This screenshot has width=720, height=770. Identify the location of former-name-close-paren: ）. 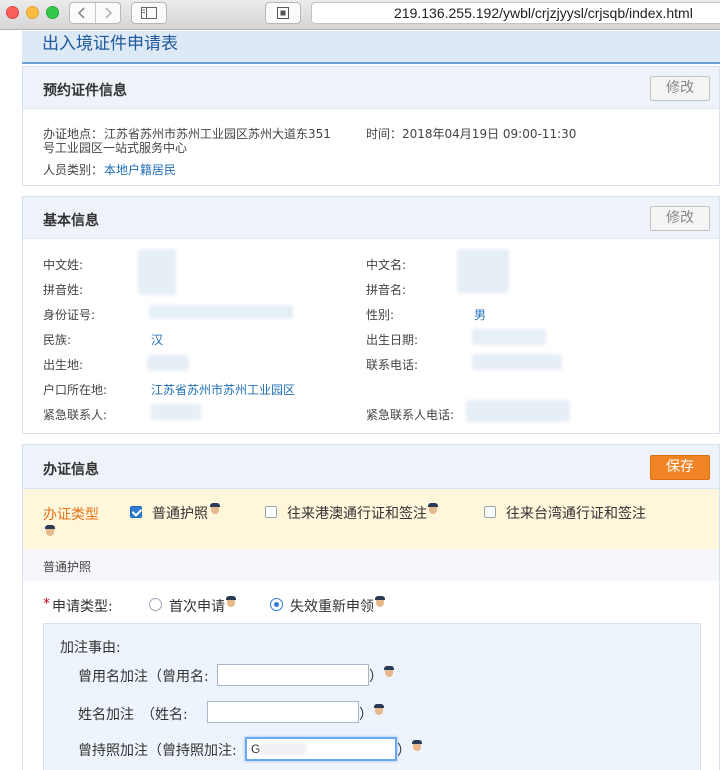
(376, 677).